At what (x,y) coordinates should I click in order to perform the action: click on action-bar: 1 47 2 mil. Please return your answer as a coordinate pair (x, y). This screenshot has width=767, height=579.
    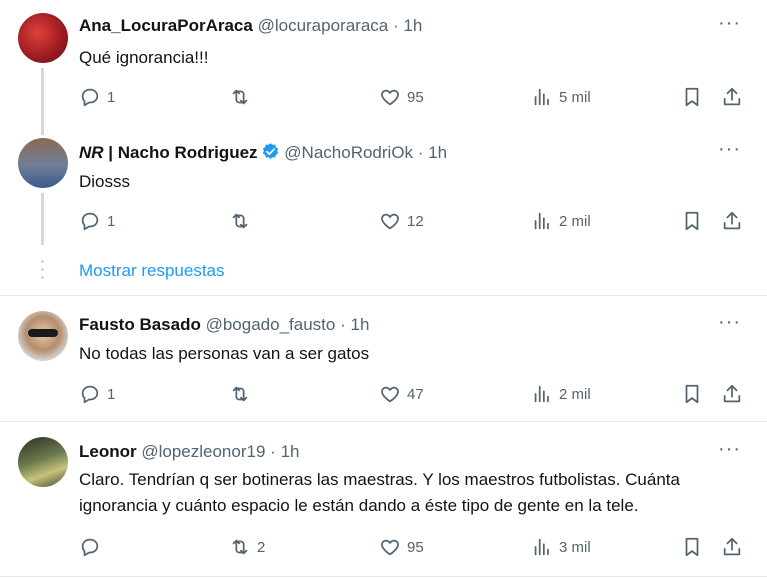
    Looking at the image, I should click on (414, 394).